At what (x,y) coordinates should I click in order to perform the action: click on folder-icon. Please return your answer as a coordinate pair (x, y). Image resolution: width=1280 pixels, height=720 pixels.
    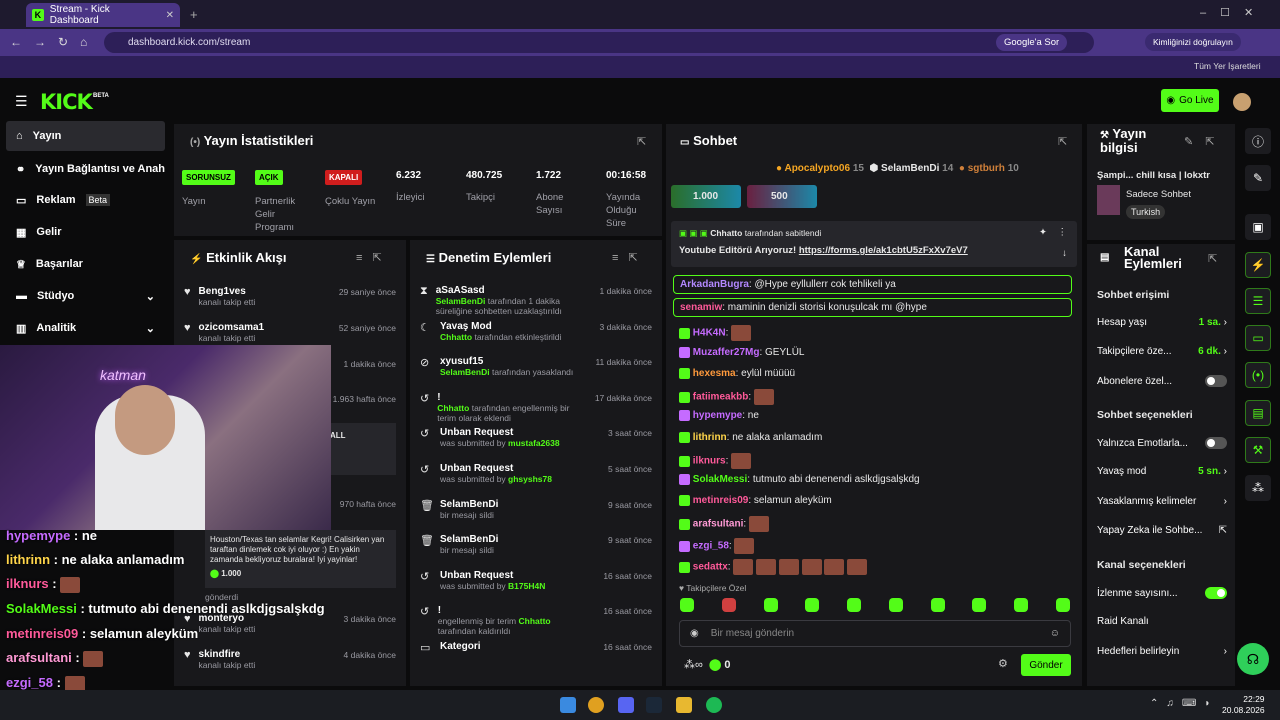
    Looking at the image, I should click on (684, 705).